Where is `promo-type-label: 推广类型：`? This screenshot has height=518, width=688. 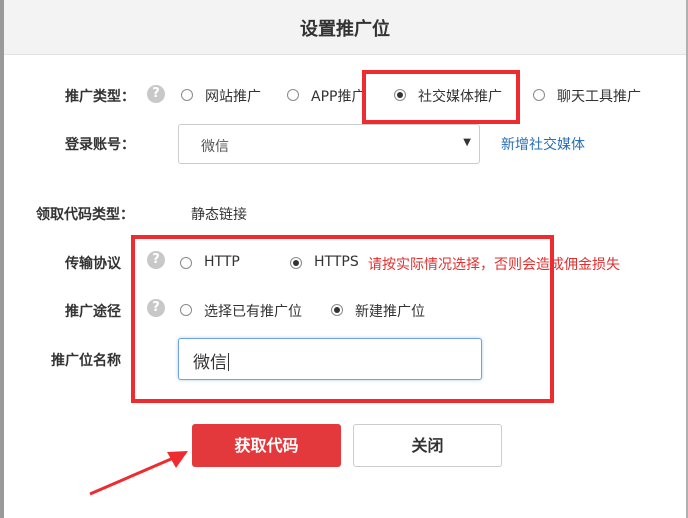 promo-type-label: 推广类型： is located at coordinates (100, 97).